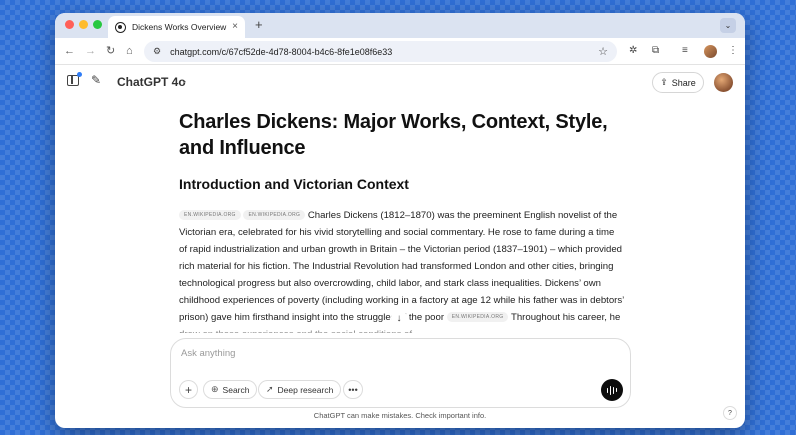 The image size is (796, 435). I want to click on browser-profile-avatar, so click(710, 51).